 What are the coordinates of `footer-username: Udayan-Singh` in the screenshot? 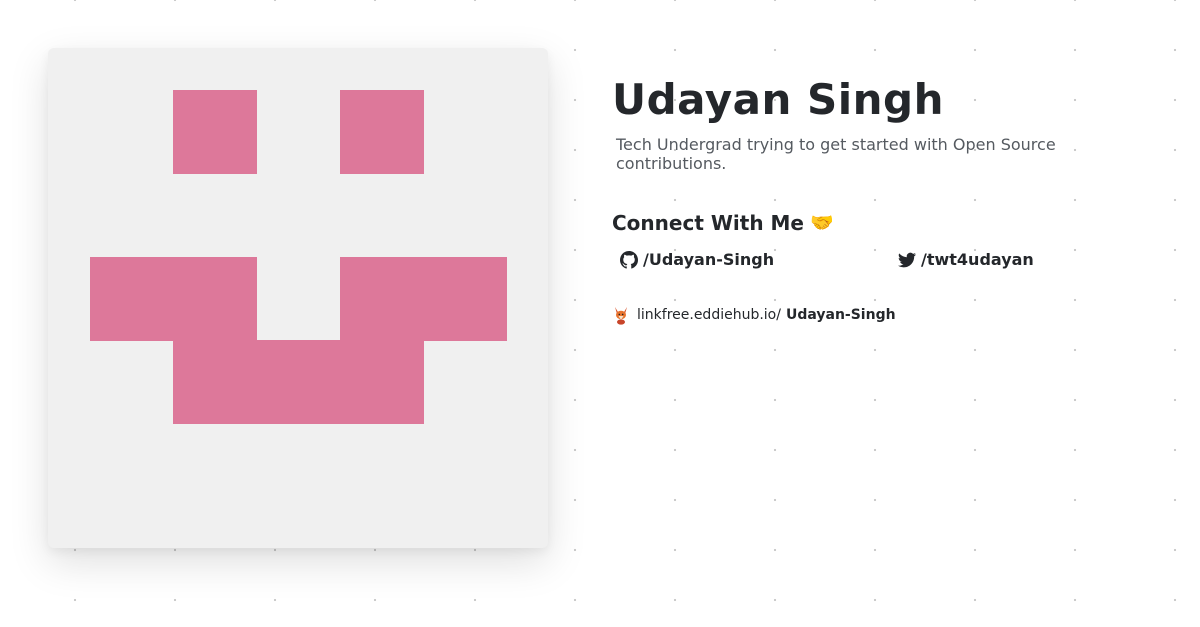 It's located at (840, 315).